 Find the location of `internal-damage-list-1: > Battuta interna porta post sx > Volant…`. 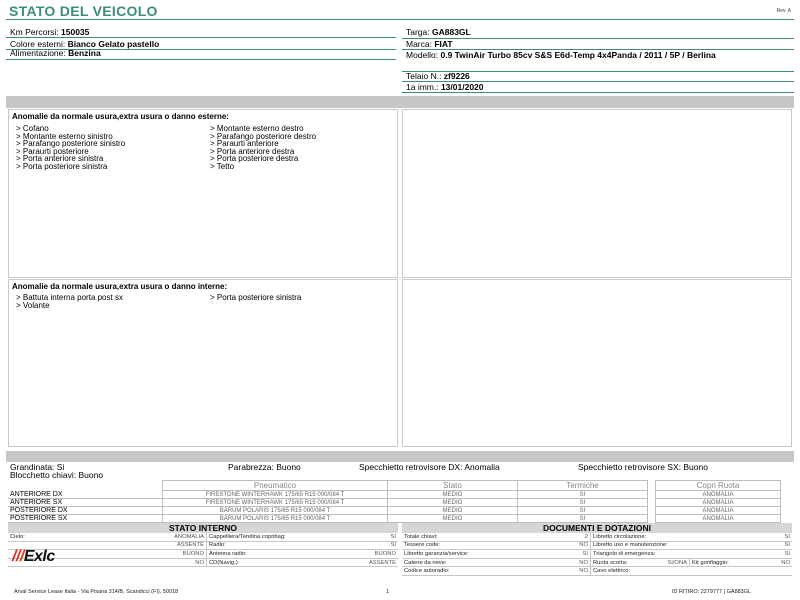

internal-damage-list-1: > Battuta interna porta post sx > Volant… is located at coordinates (69, 301).